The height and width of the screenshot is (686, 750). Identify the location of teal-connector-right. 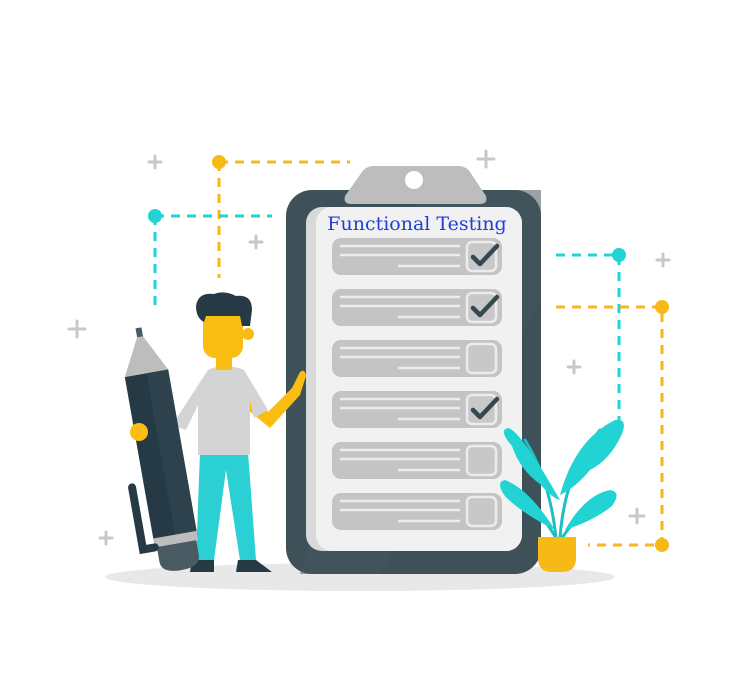
(588, 336).